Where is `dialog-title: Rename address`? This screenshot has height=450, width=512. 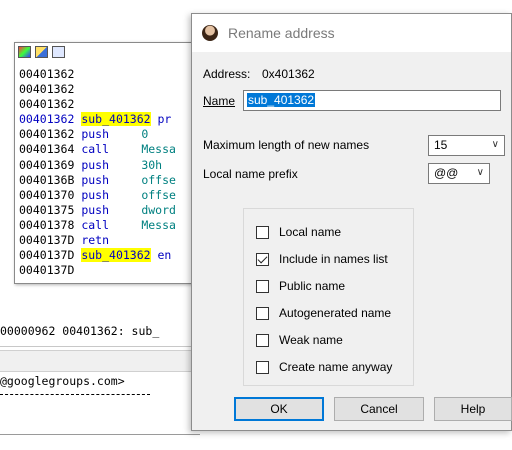 dialog-title: Rename address is located at coordinates (281, 33).